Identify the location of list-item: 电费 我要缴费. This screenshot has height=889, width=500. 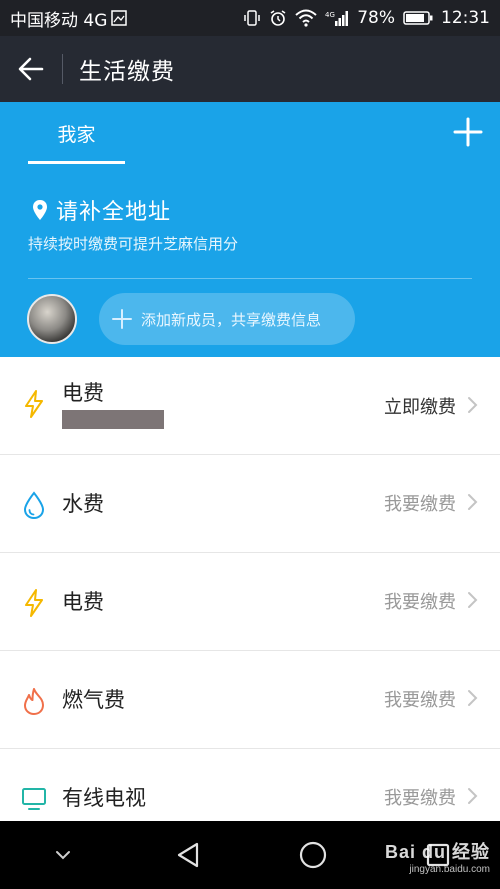
(250, 602).